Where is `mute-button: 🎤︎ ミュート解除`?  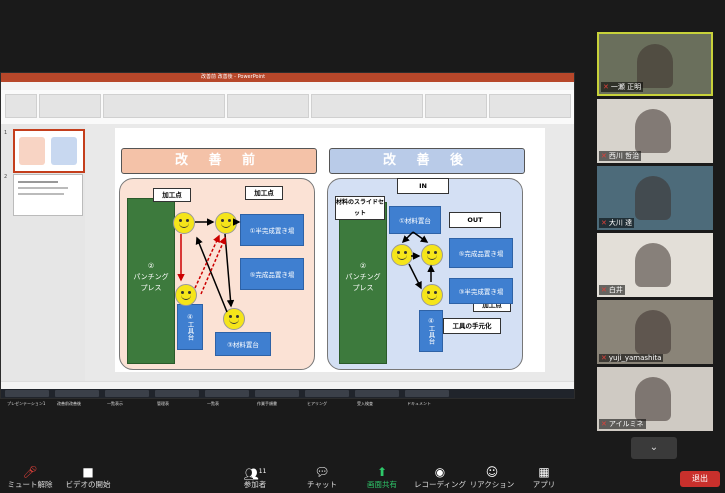 mute-button: 🎤︎ ミュート解除 is located at coordinates (30, 477).